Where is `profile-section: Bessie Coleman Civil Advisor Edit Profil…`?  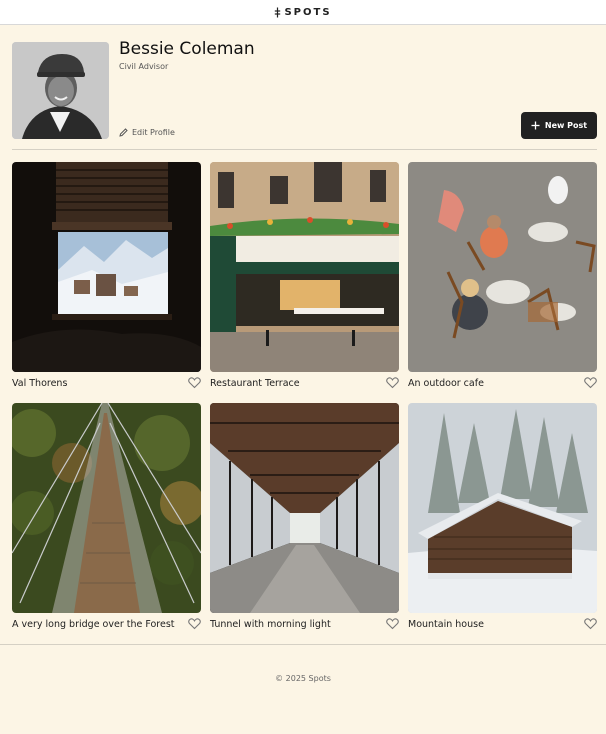 profile-section: Bessie Coleman Civil Advisor Edit Profil… is located at coordinates (304, 89).